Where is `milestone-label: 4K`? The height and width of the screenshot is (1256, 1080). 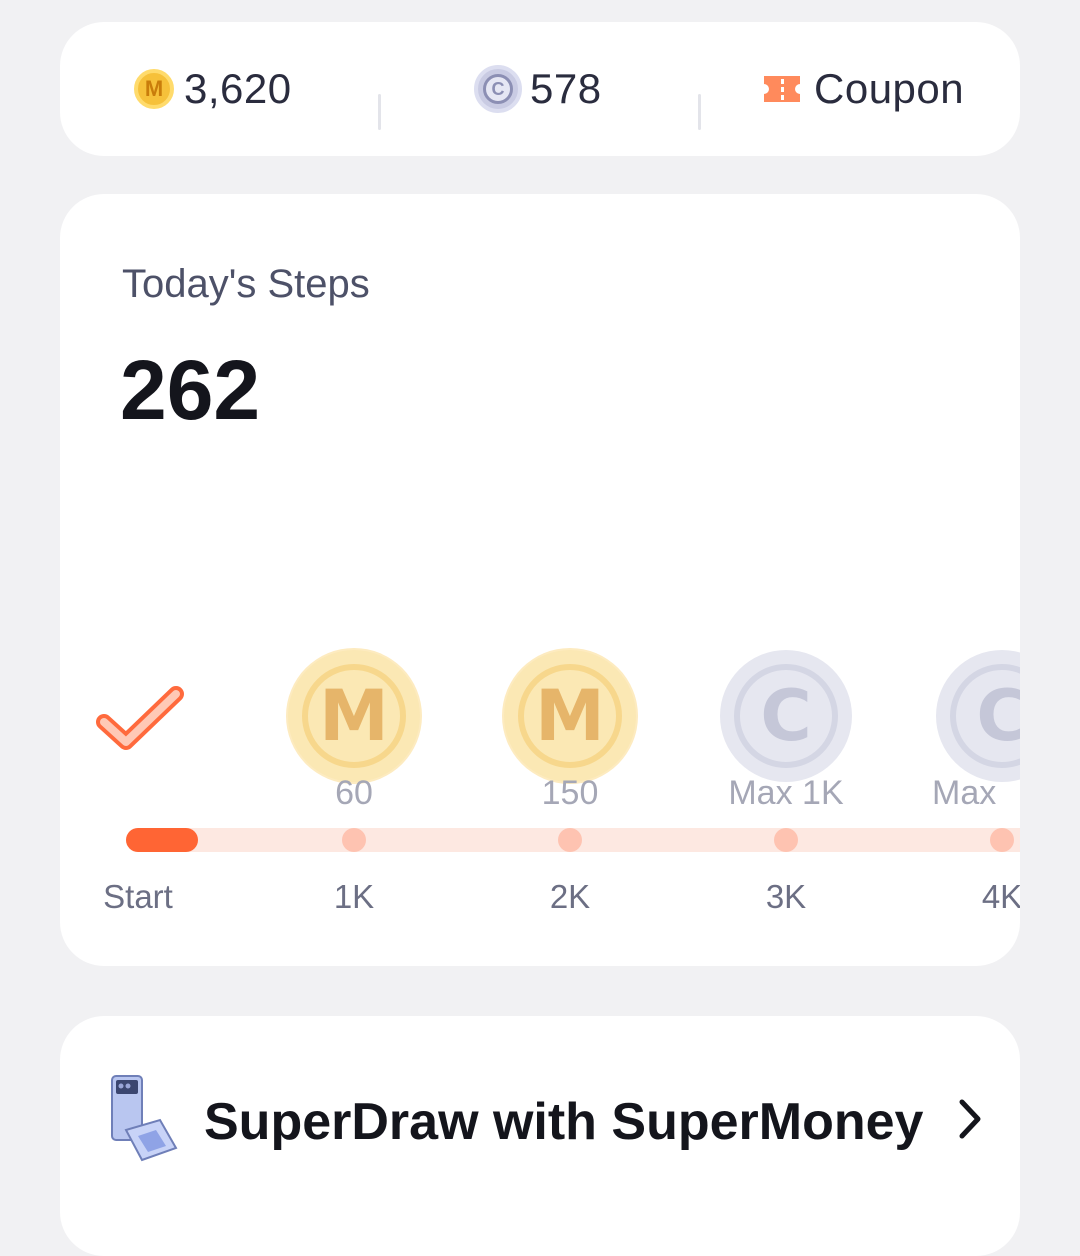 milestone-label: 4K is located at coordinates (1000, 896).